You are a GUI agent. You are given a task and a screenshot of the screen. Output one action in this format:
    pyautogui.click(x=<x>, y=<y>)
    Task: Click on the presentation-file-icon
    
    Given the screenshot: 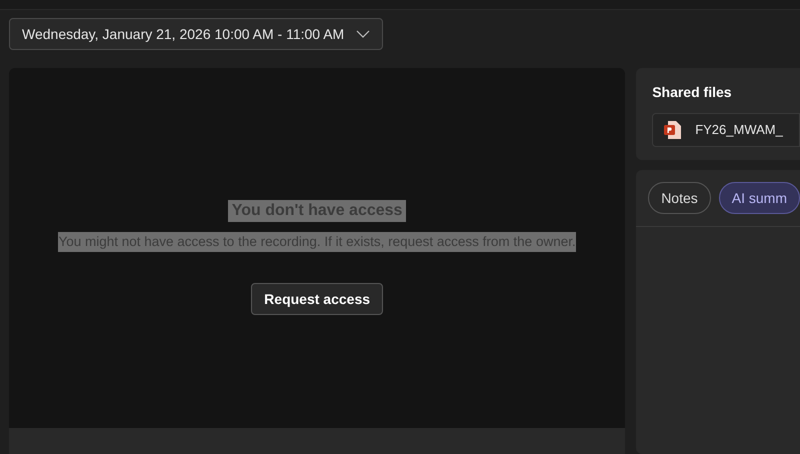 What is the action you would take?
    pyautogui.click(x=673, y=130)
    